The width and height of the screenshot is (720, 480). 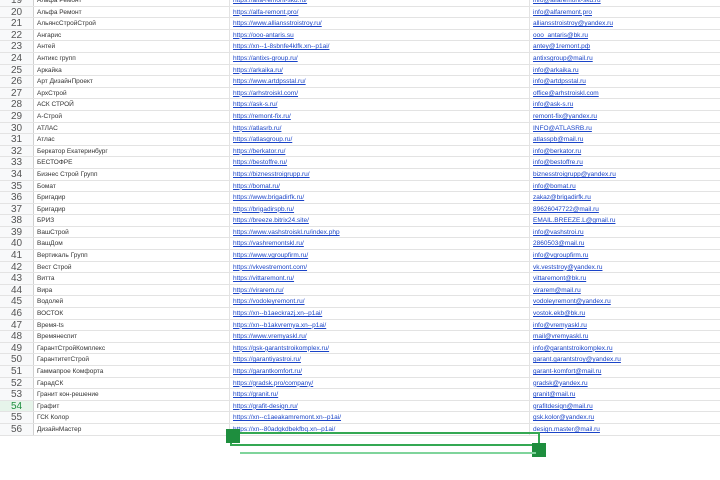 I want to click on website-link-cell: https://garantiyastroi.ru/, so click(x=380, y=359).